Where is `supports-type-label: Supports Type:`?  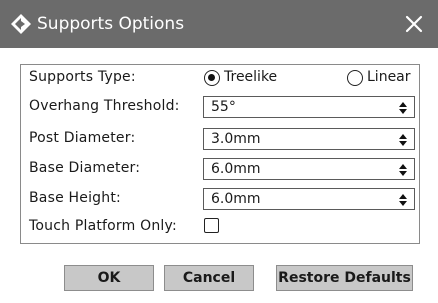
supports-type-label: Supports Type: is located at coordinates (82, 77).